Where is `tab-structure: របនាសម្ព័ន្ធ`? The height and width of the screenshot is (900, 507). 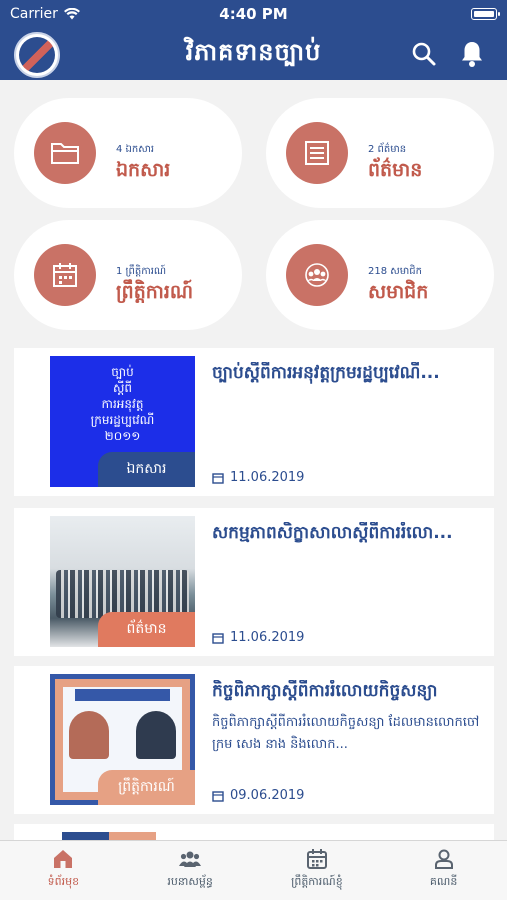
tab-structure: របនាសម្ព័ន្ធ is located at coordinates (190, 870).